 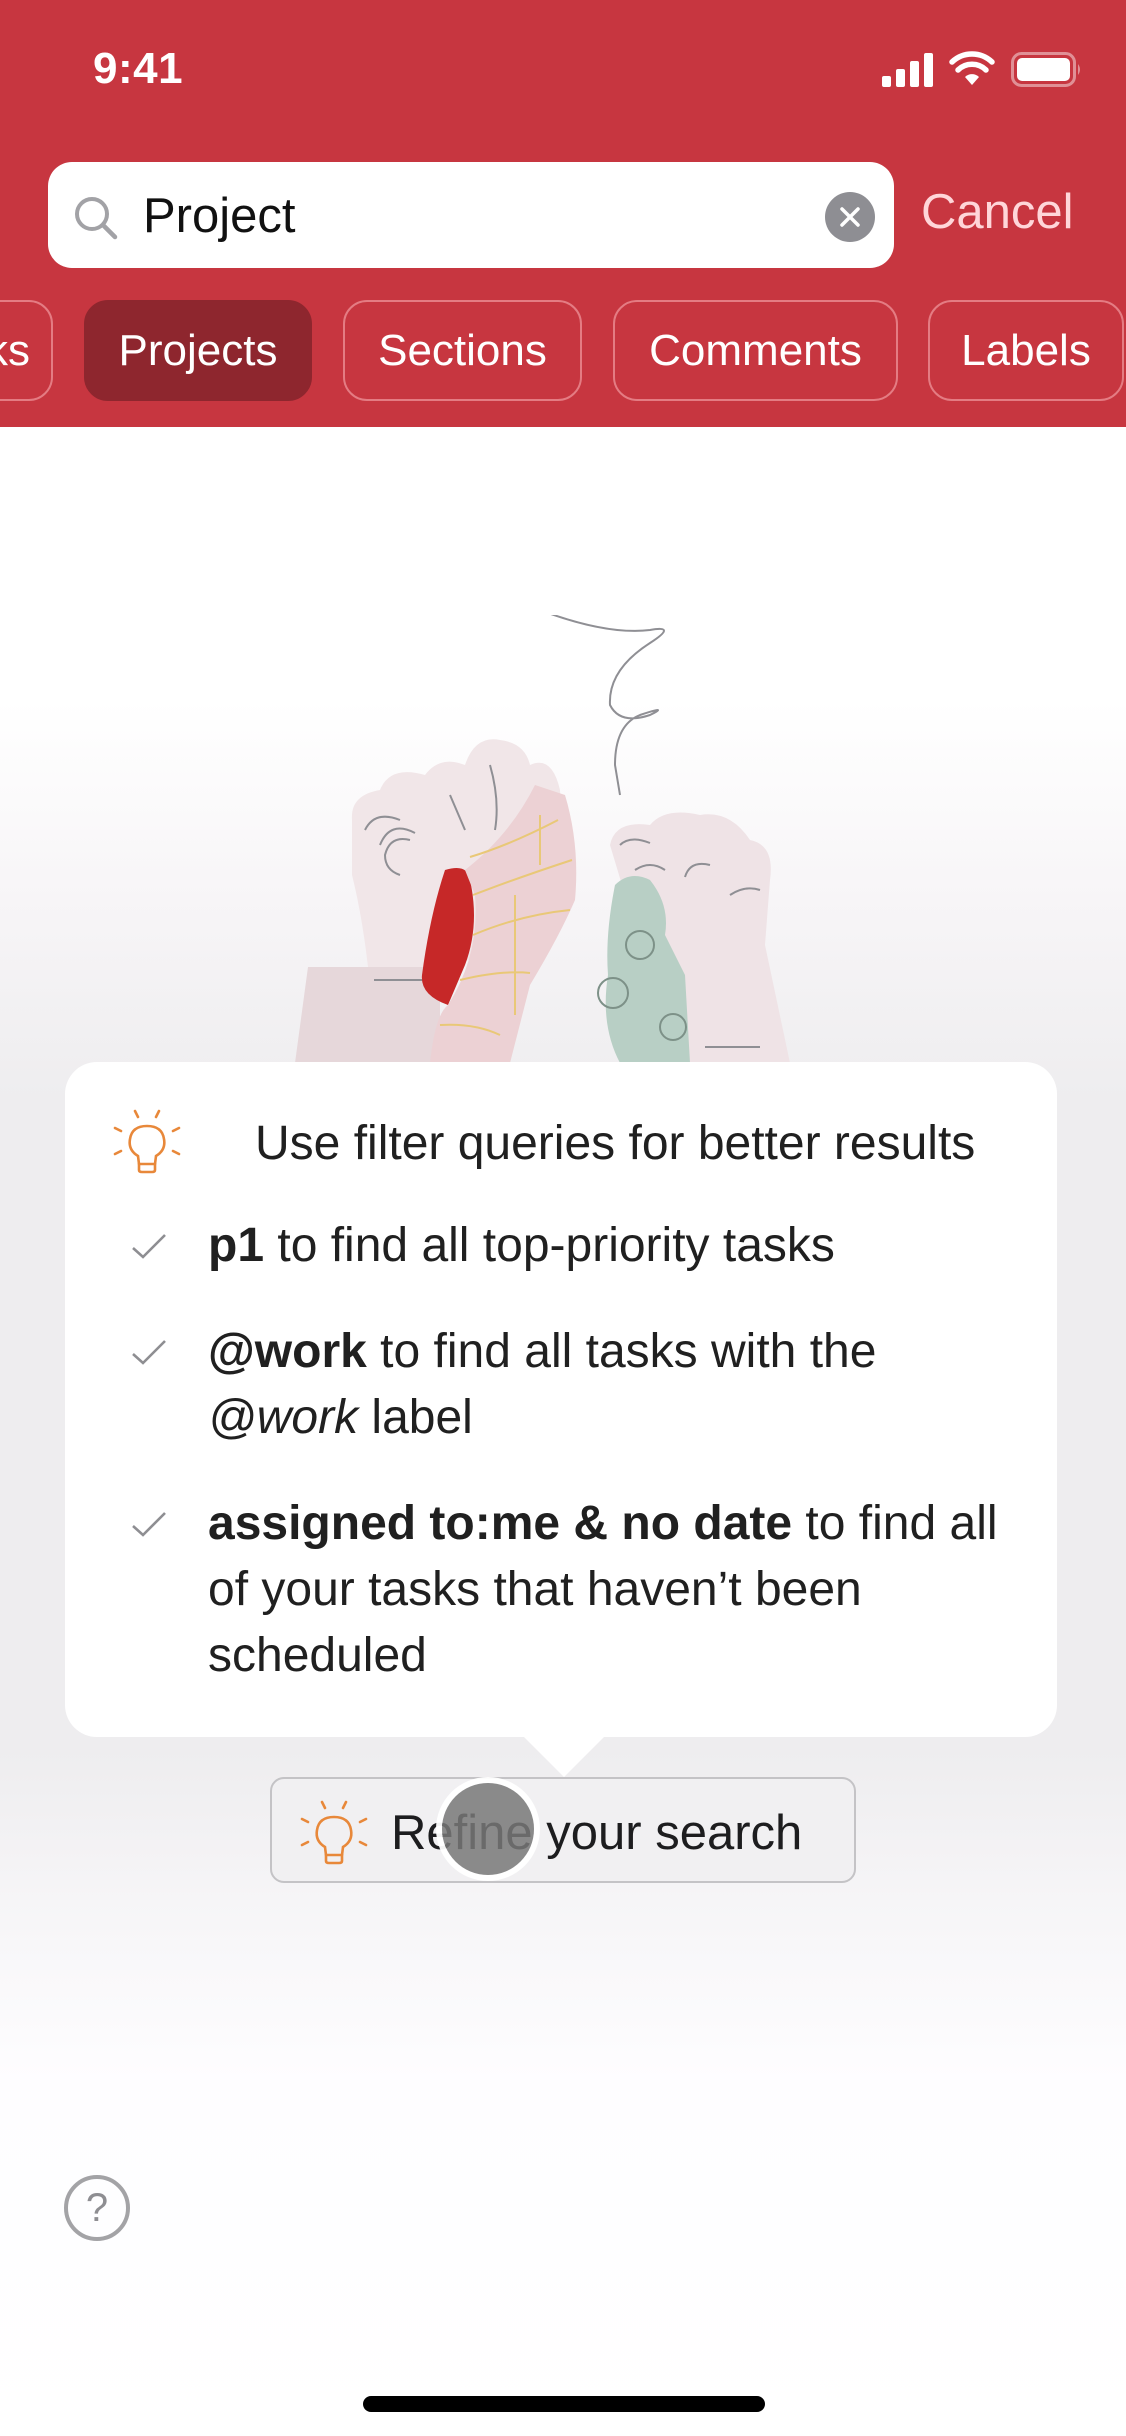 I want to click on chip-projects: Projects, so click(x=198, y=350).